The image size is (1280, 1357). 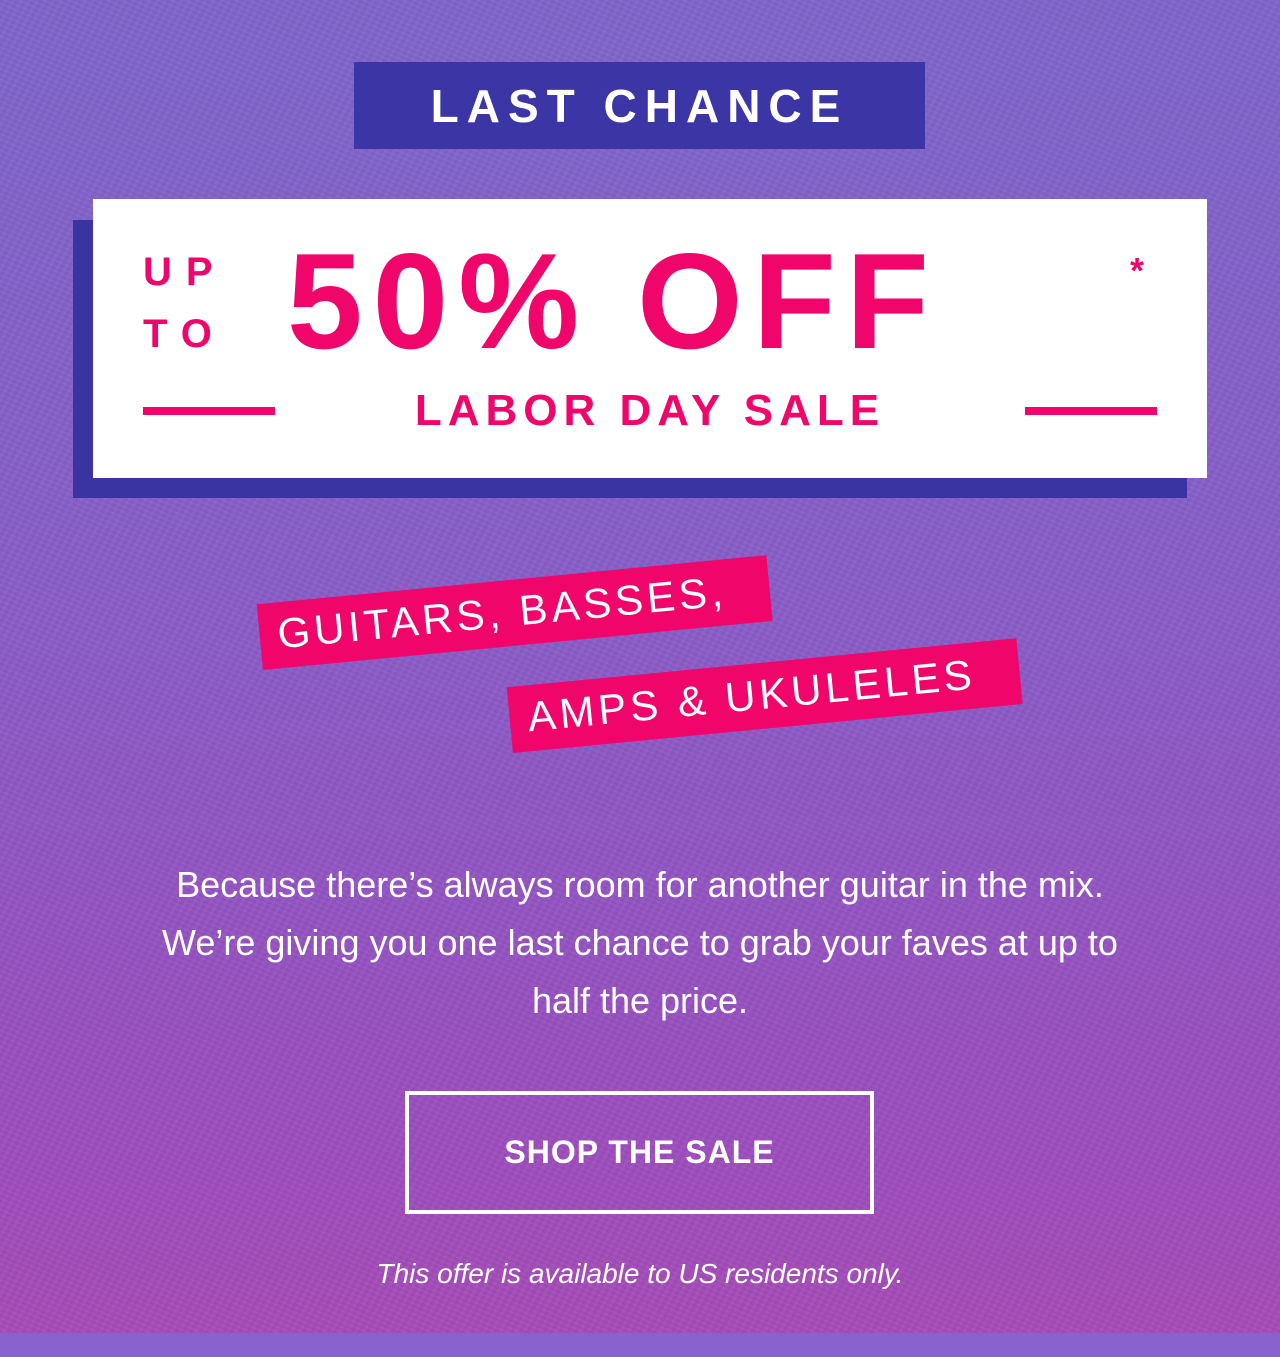 What do you see at coordinates (514, 612) in the screenshot?
I see `category-label-guitars-basses: GUITARS, BASSES,` at bounding box center [514, 612].